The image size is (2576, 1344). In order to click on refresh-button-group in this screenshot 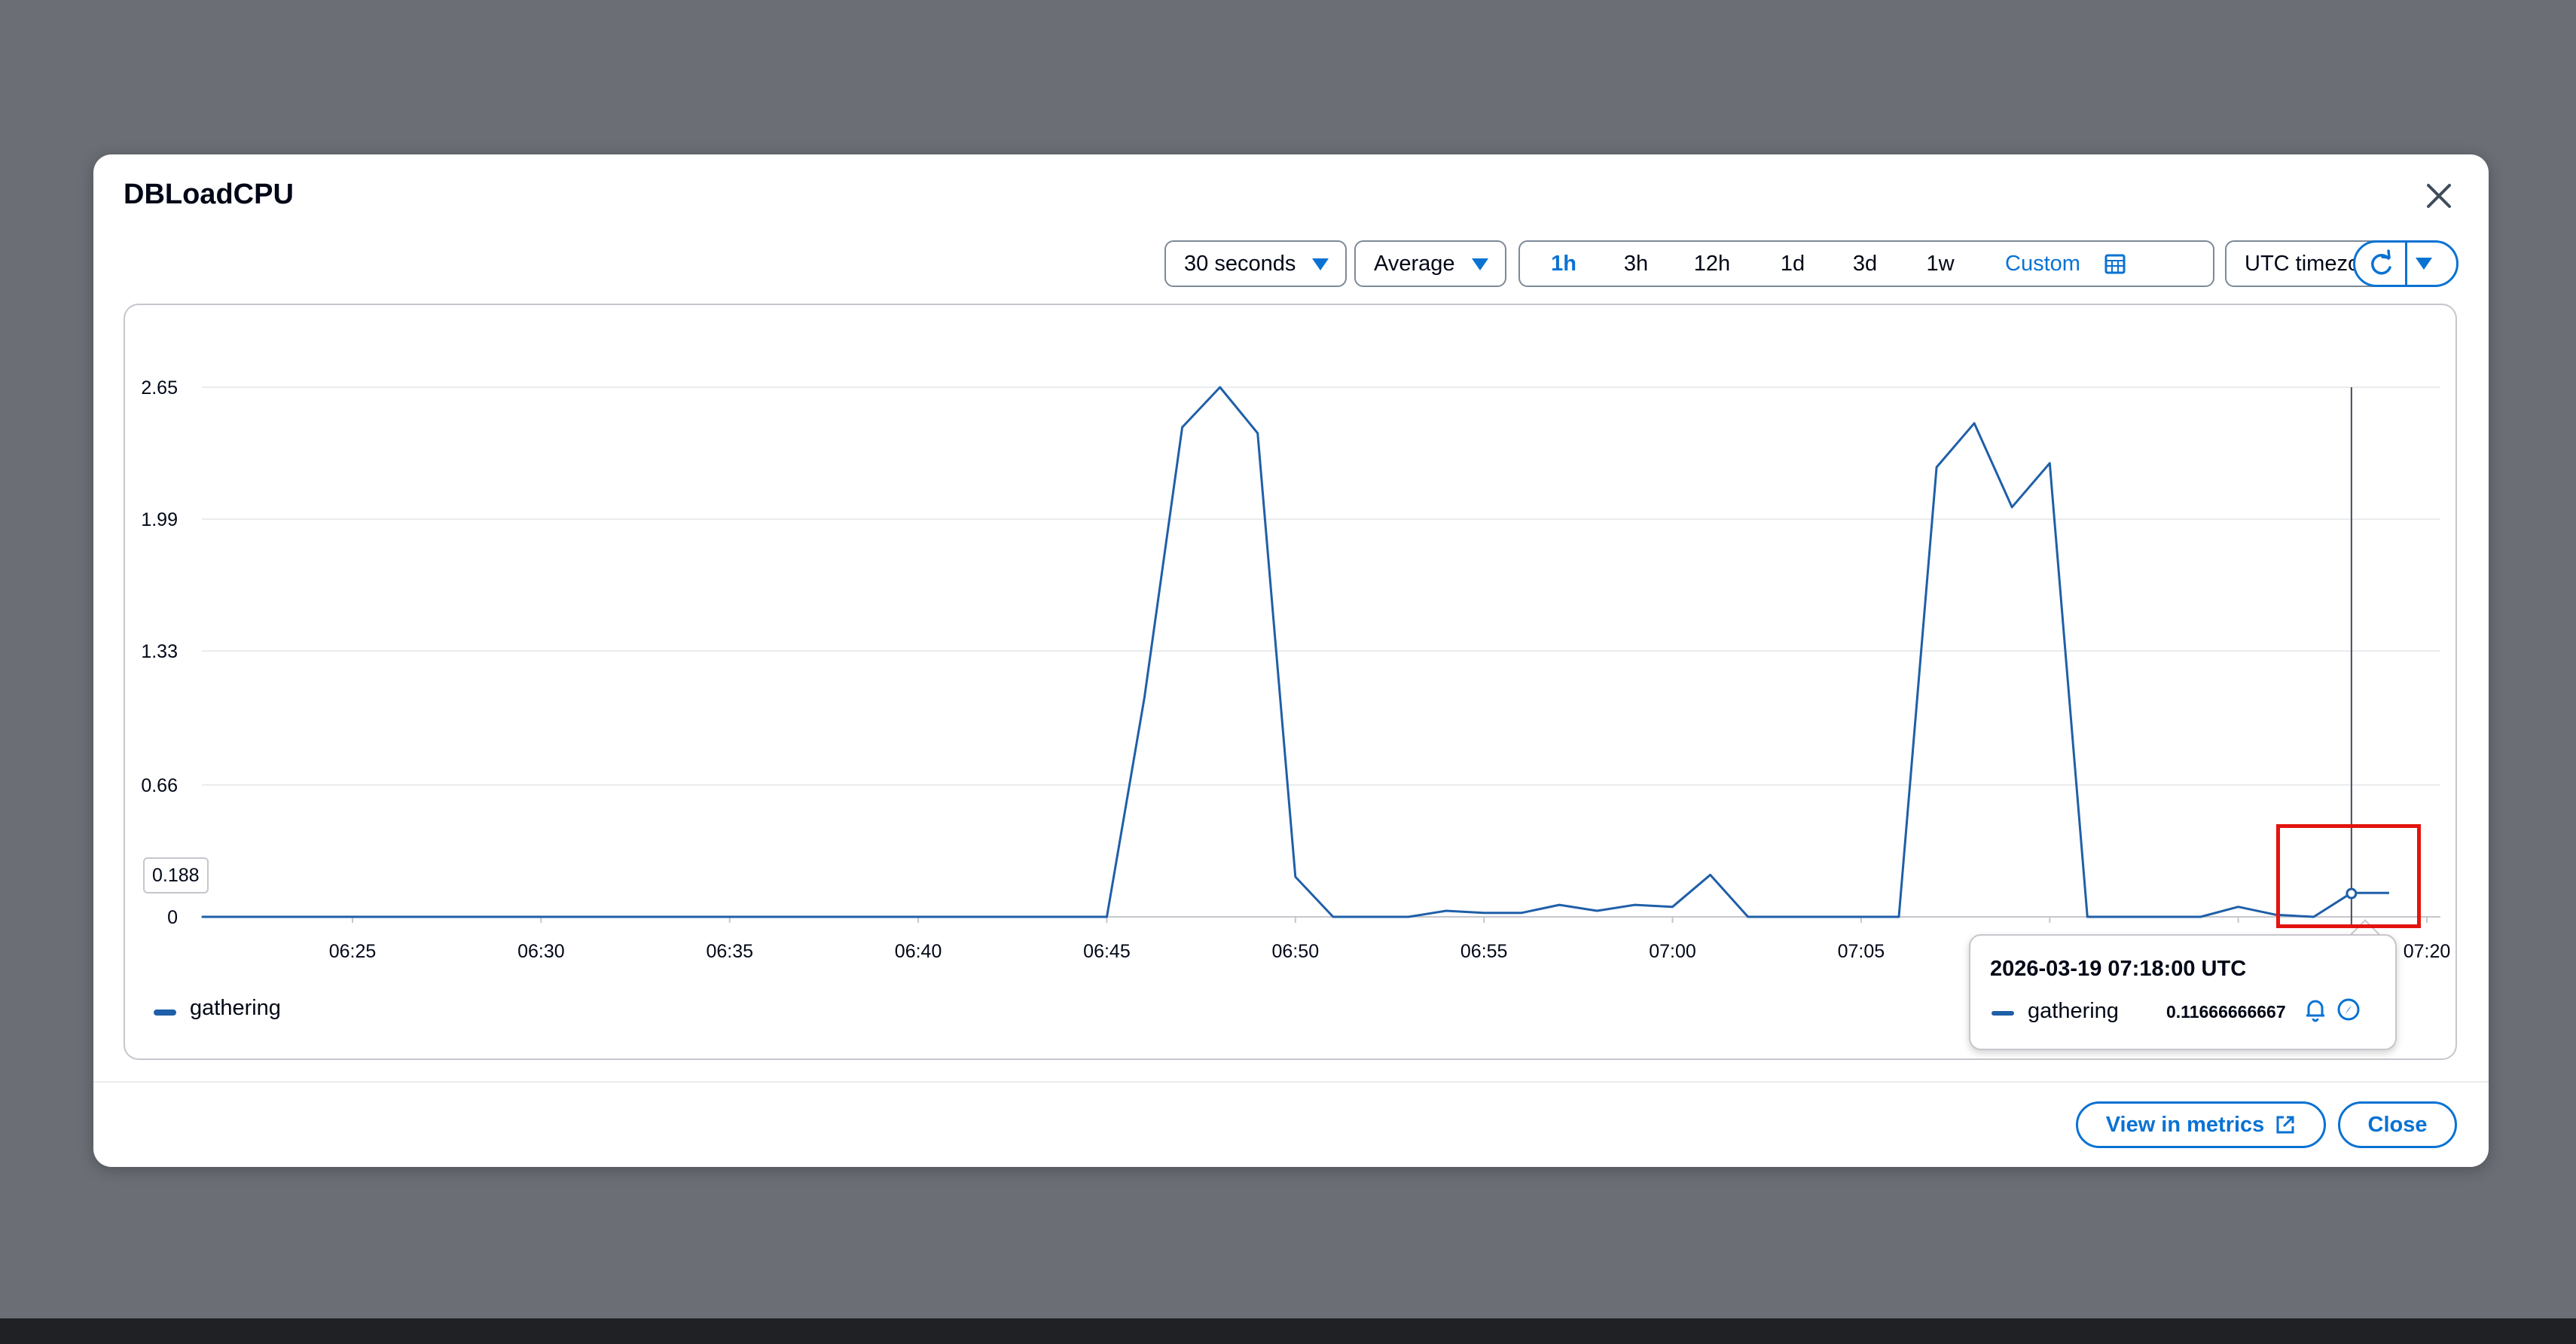, I will do `click(2406, 263)`.